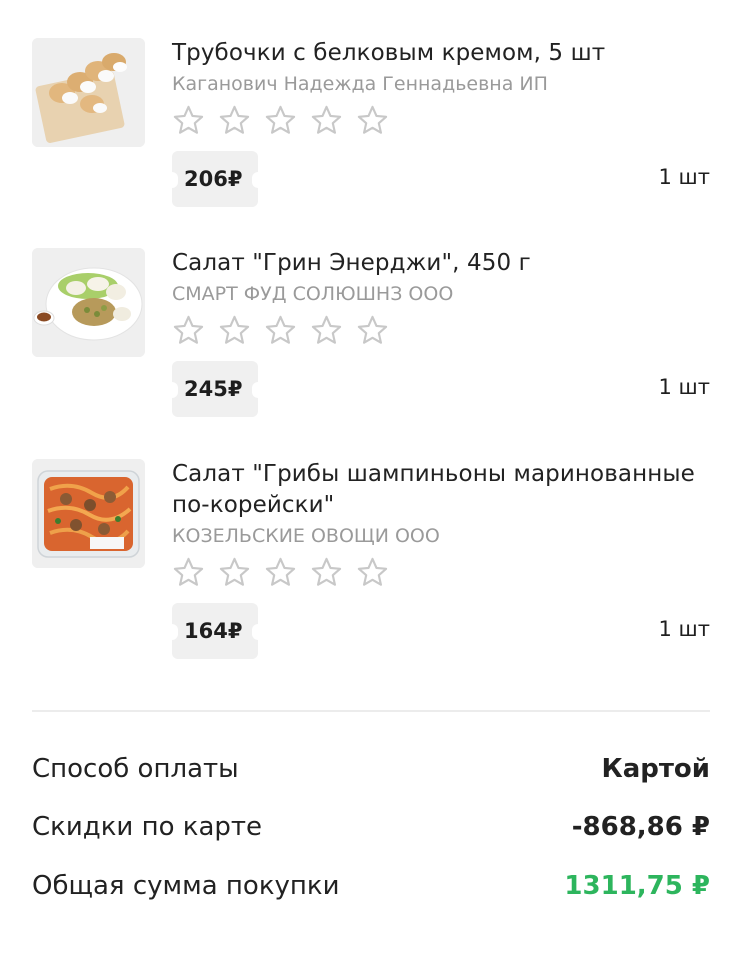  What do you see at coordinates (637, 886) in the screenshot?
I see `total-value: 1311,75 ₽` at bounding box center [637, 886].